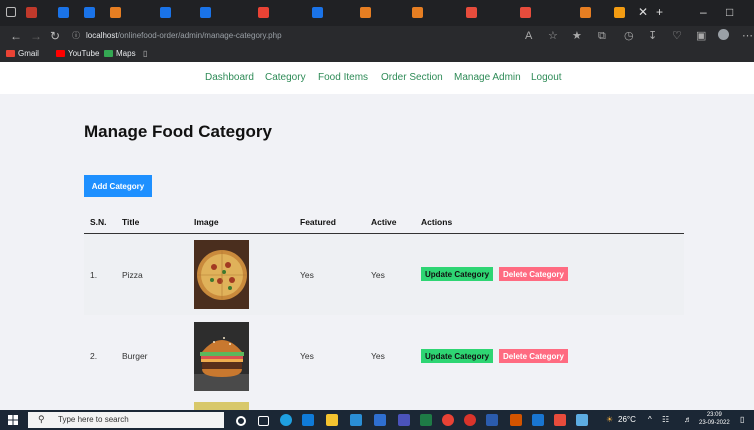 The height and width of the screenshot is (430, 754). Describe the element at coordinates (714, 423) in the screenshot. I see `clock-date: 23-09-2022` at that location.